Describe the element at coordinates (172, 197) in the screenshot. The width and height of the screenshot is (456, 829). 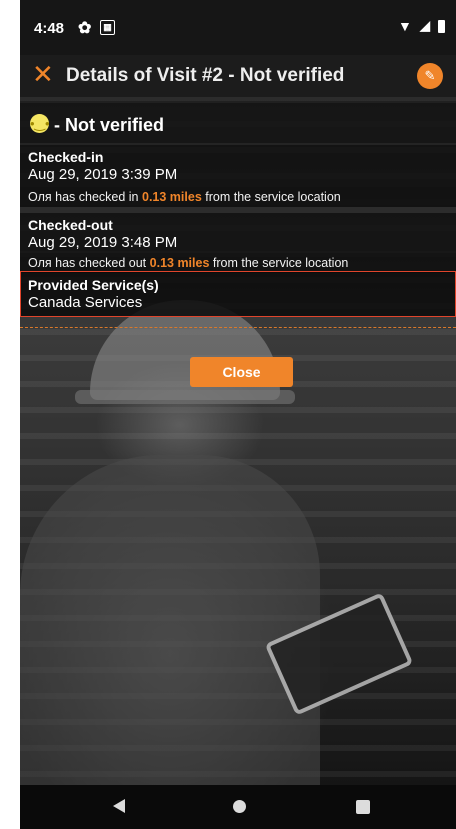
I see `checked-in-distance: 0.13 miles` at that location.